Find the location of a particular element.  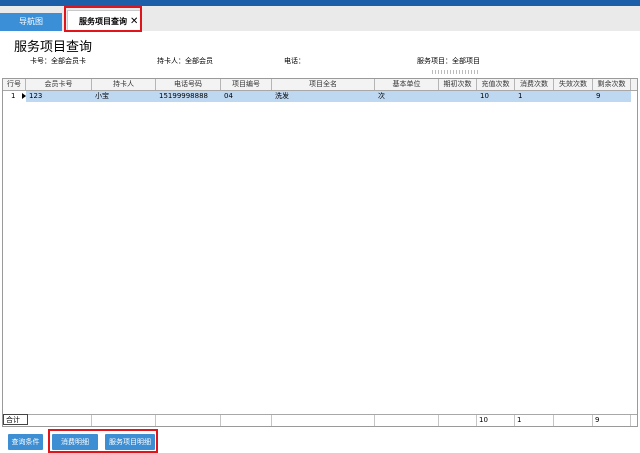

filter-phone: 电话： is located at coordinates (294, 61).